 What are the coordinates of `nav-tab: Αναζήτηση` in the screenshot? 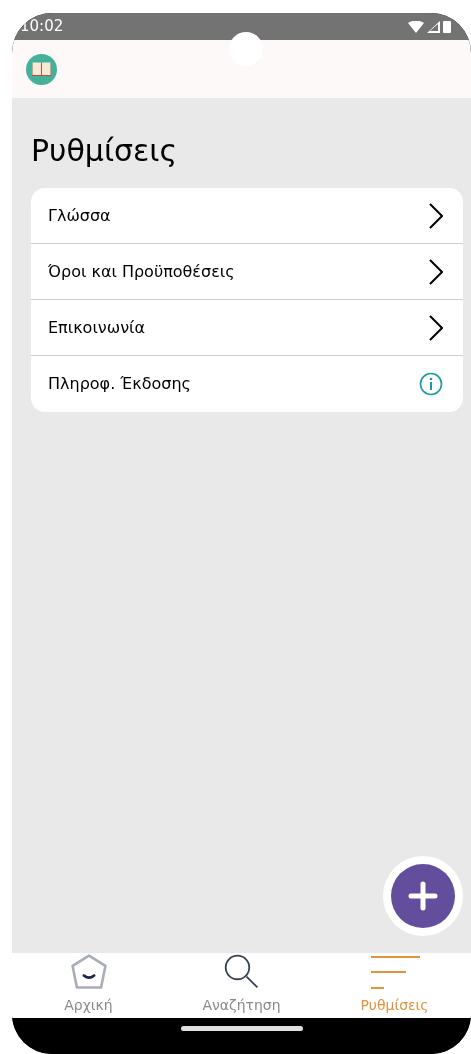 It's located at (241, 985).